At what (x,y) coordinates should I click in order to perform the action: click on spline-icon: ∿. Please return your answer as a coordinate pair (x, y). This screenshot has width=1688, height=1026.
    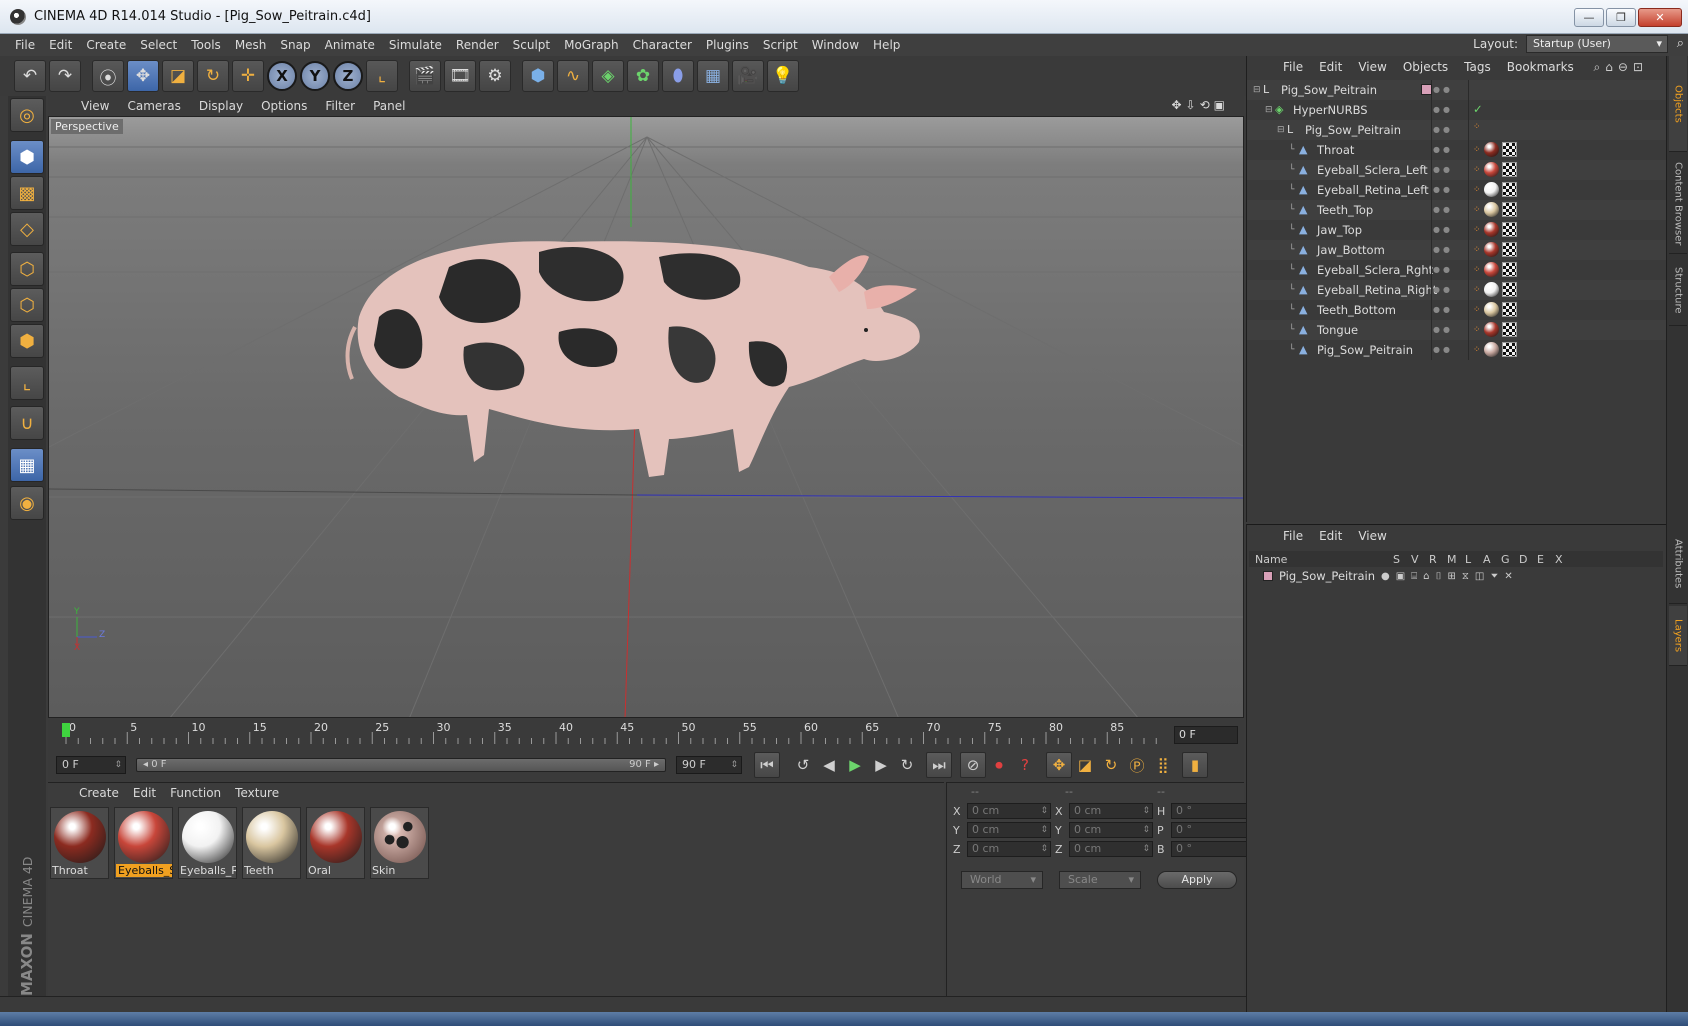
    Looking at the image, I should click on (573, 76).